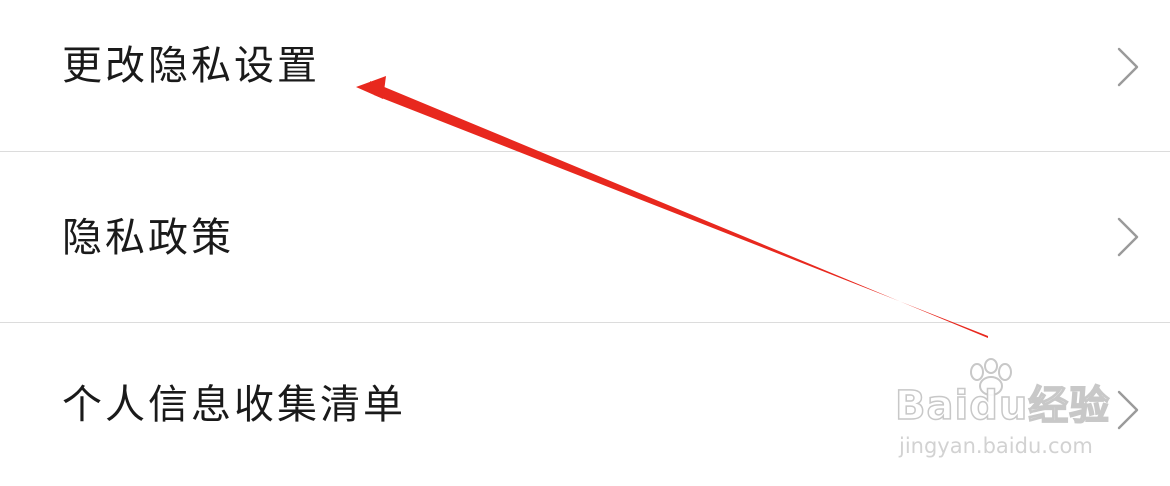 The width and height of the screenshot is (1170, 486). What do you see at coordinates (234, 405) in the screenshot?
I see `menu-item-label: 个人信息收集清单` at bounding box center [234, 405].